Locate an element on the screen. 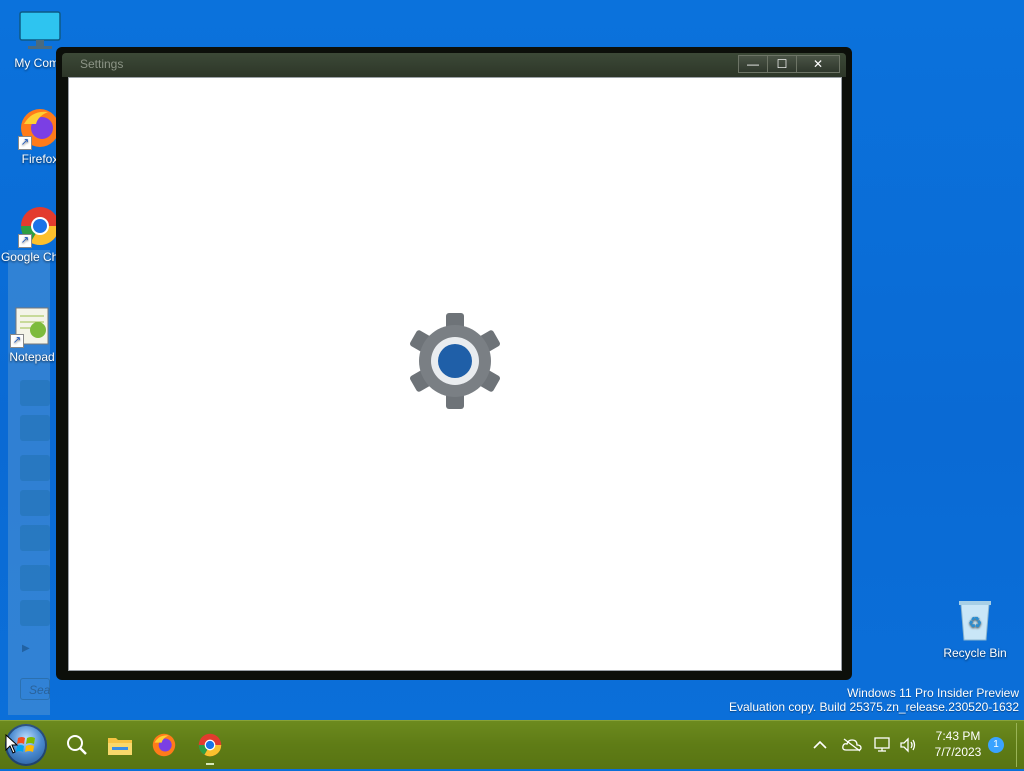 The image size is (1024, 771). search-icon is located at coordinates (77, 745).